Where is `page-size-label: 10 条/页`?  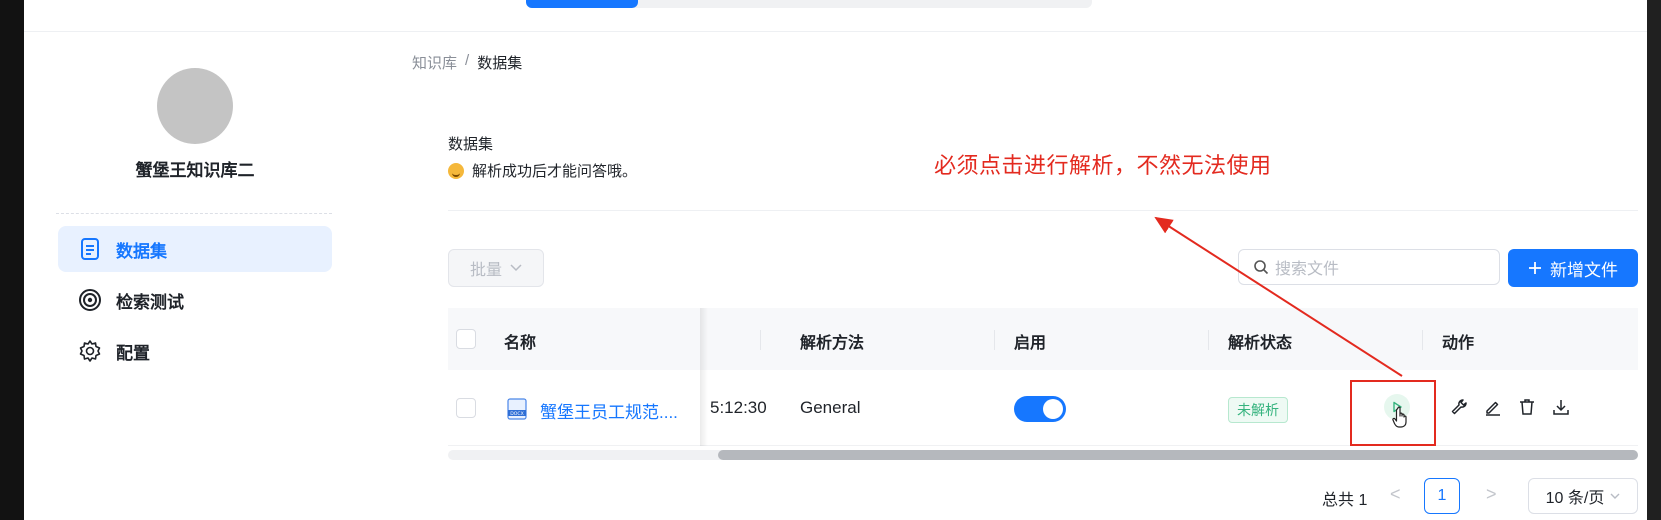 page-size-label: 10 条/页 is located at coordinates (1575, 498).